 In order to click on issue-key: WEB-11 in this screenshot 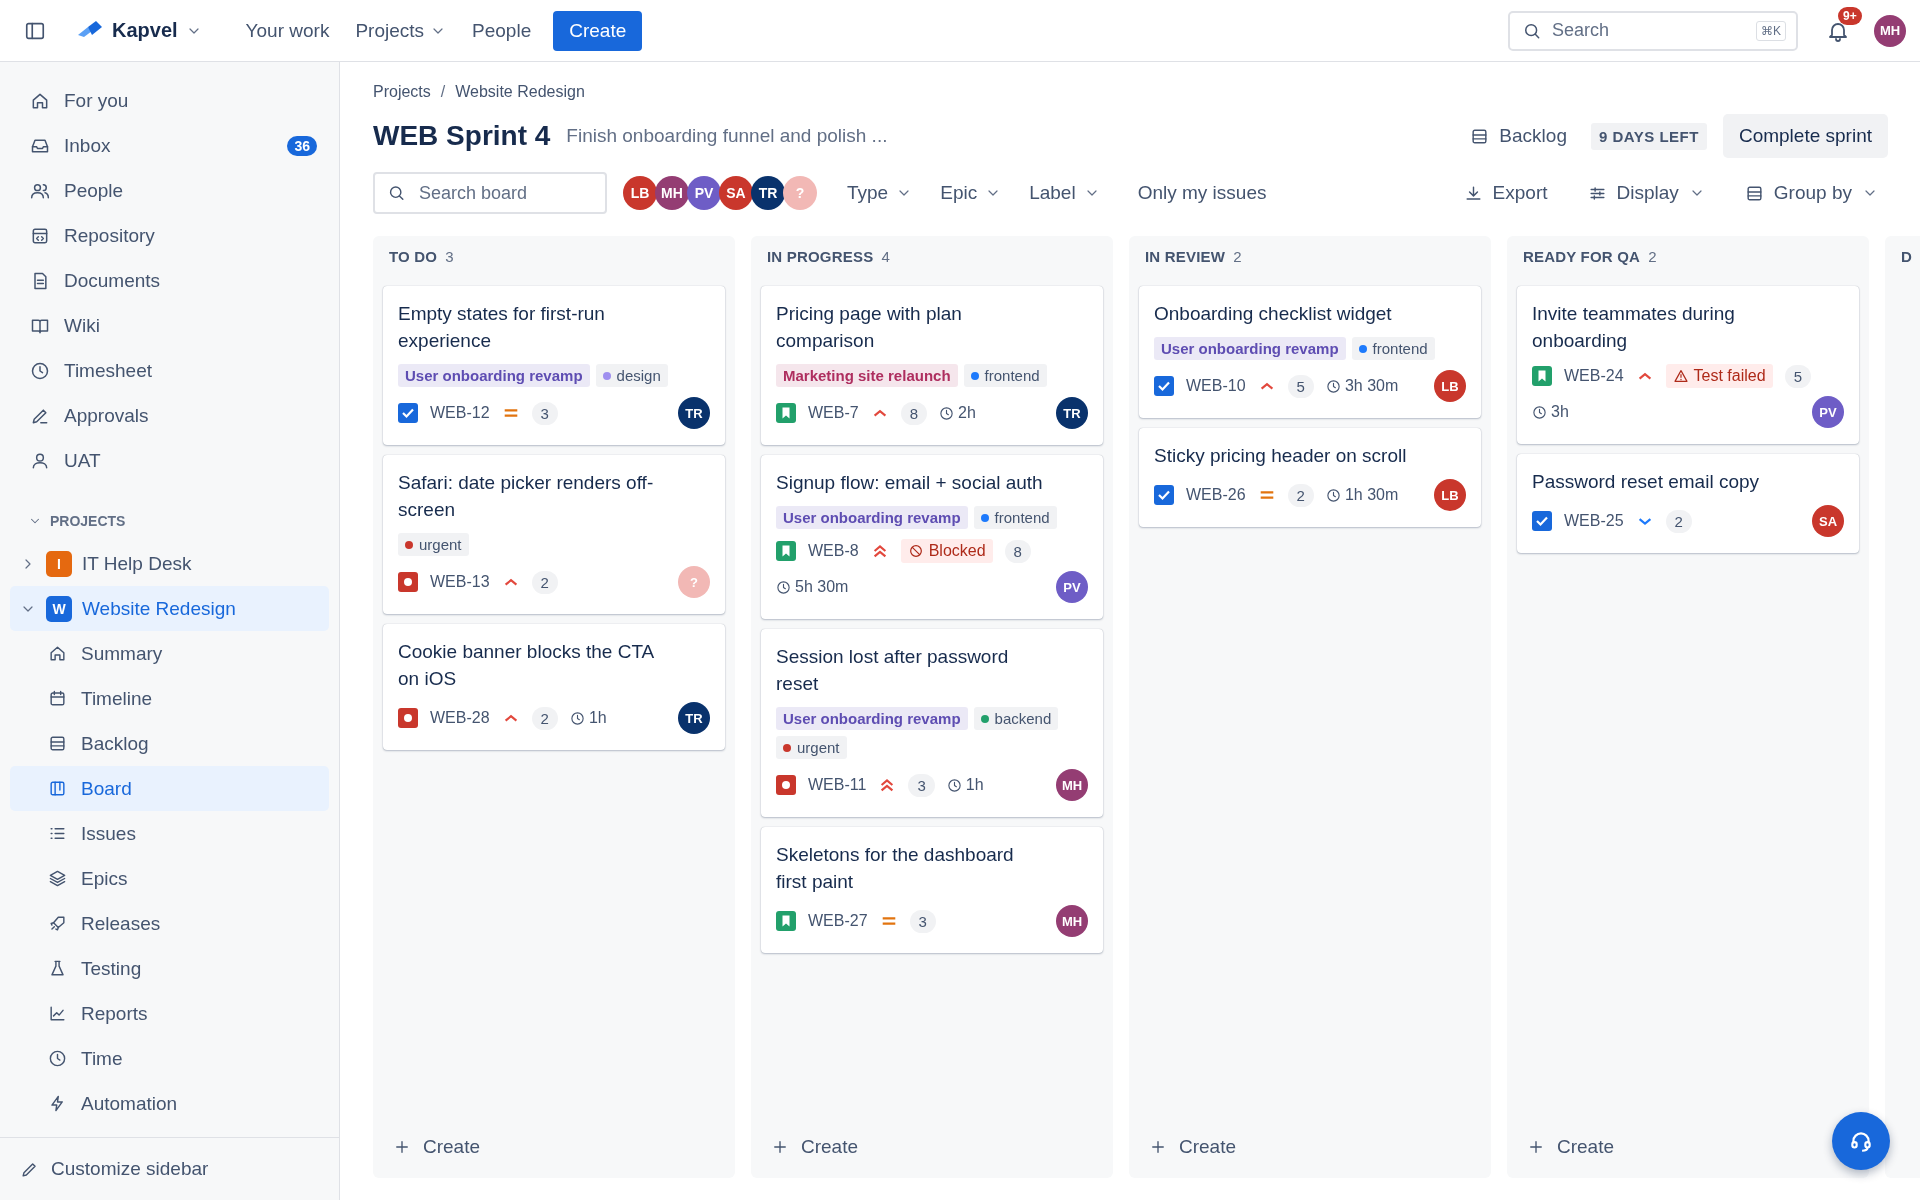, I will do `click(837, 785)`.